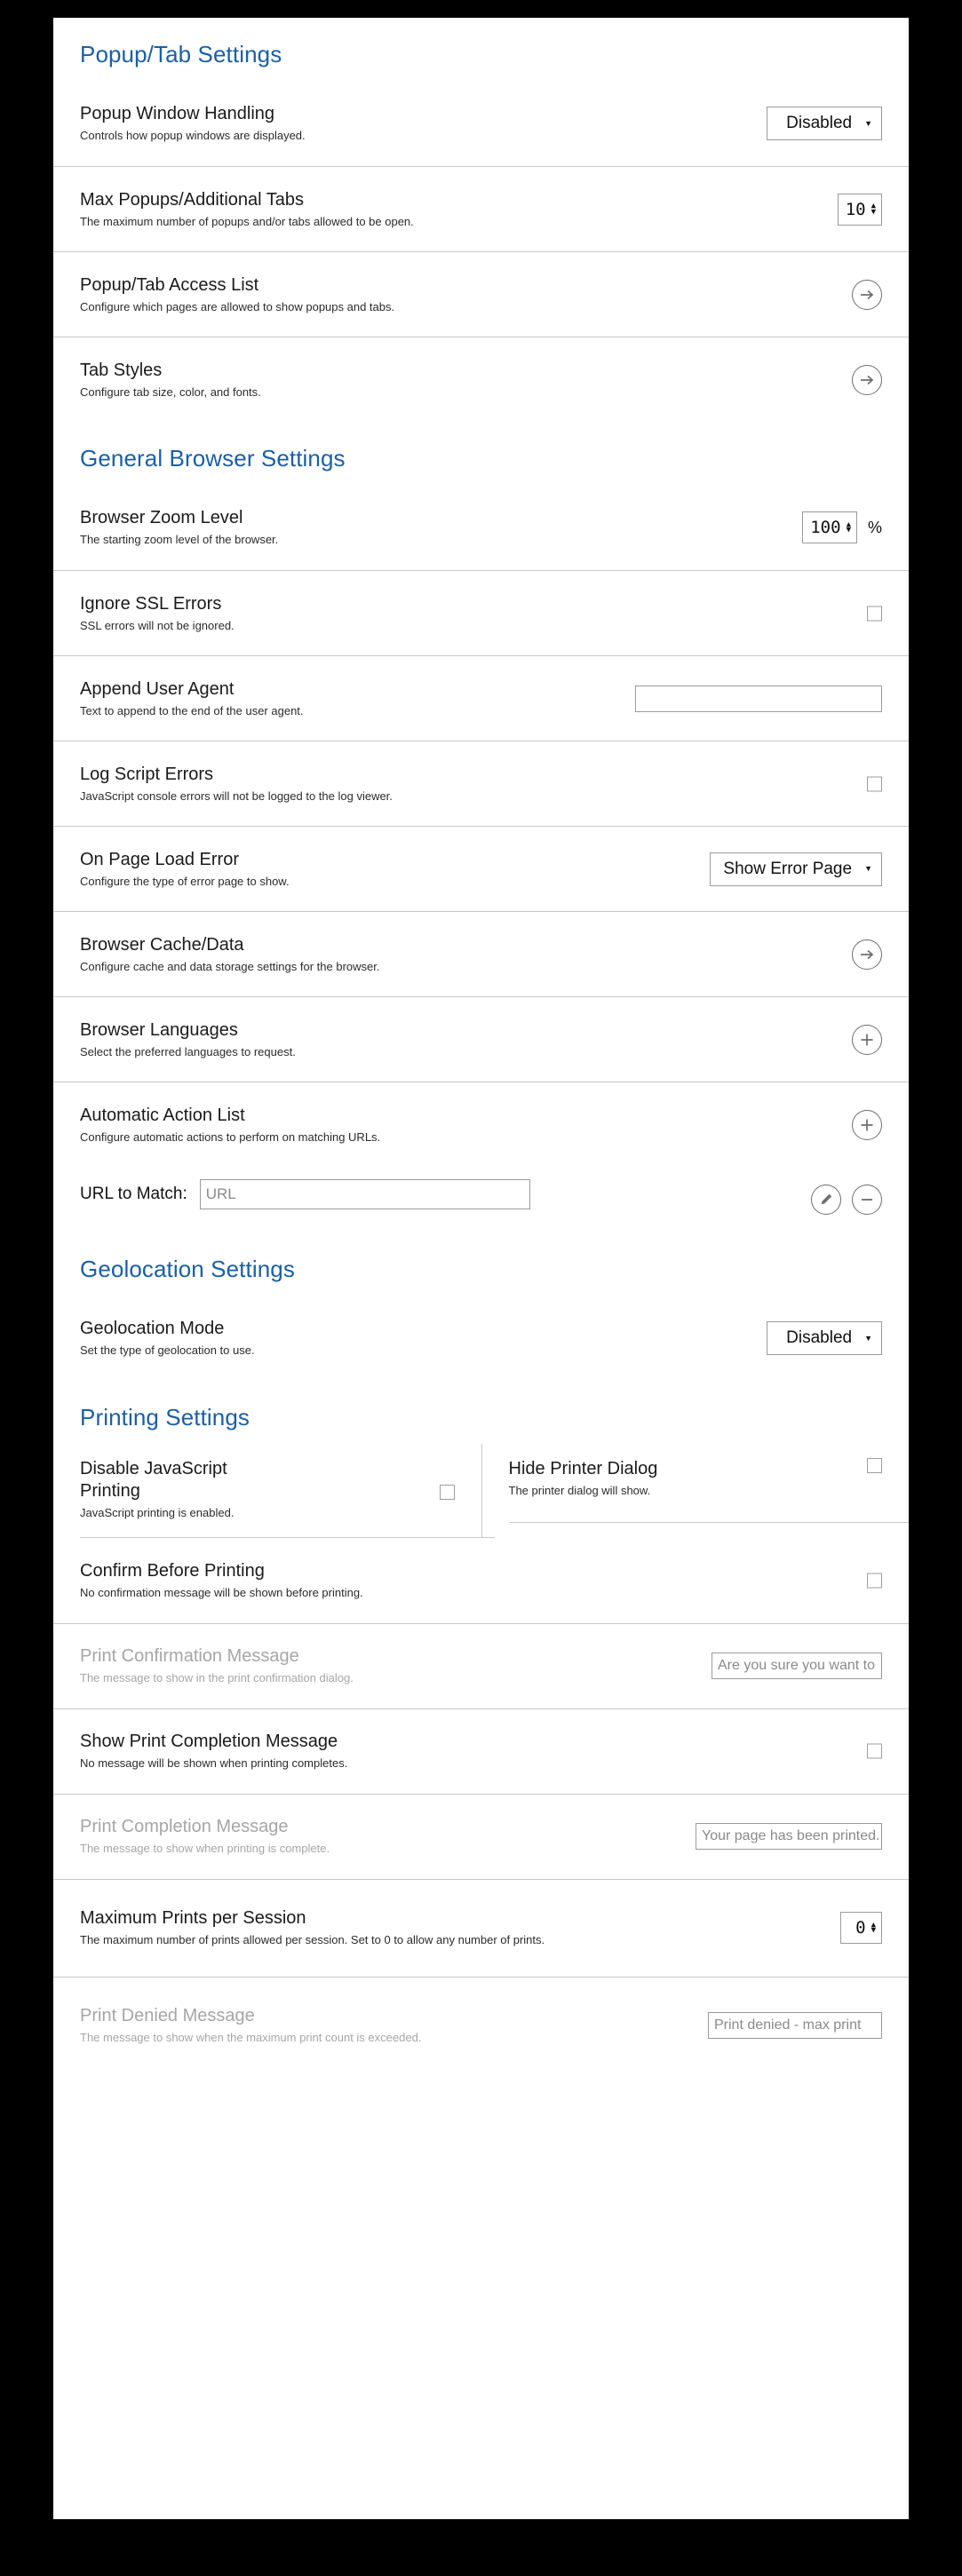 The height and width of the screenshot is (2576, 962). I want to click on row-title: Popup Window Handling, so click(177, 114).